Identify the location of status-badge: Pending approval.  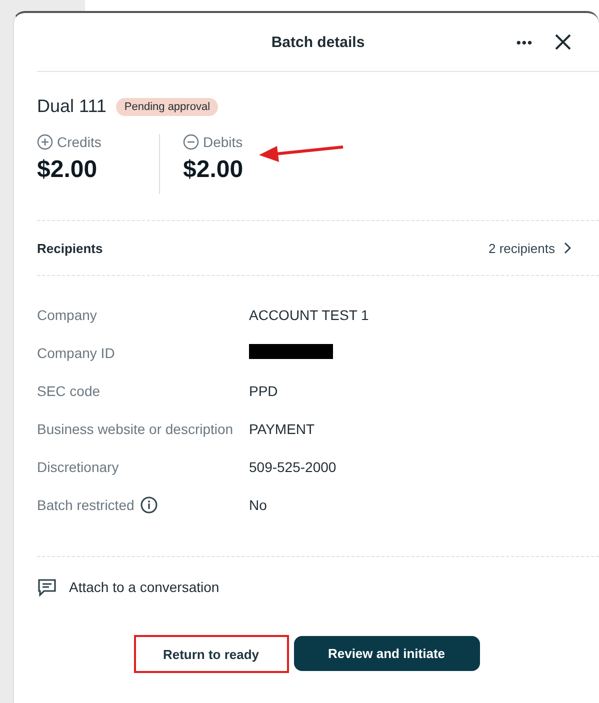
(167, 107).